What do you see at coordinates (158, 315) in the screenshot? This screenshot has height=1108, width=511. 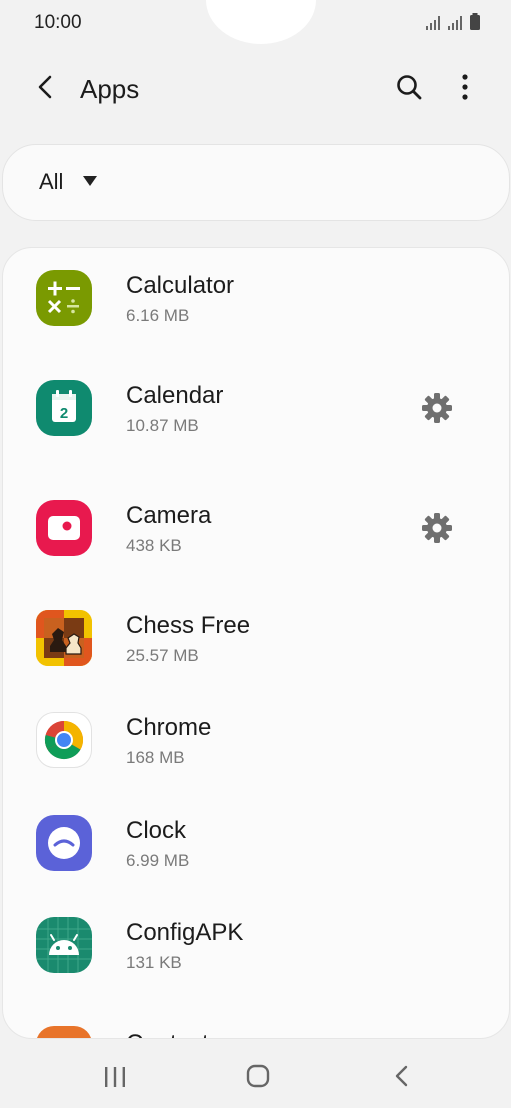 I see `app-size: 6.16 MB` at bounding box center [158, 315].